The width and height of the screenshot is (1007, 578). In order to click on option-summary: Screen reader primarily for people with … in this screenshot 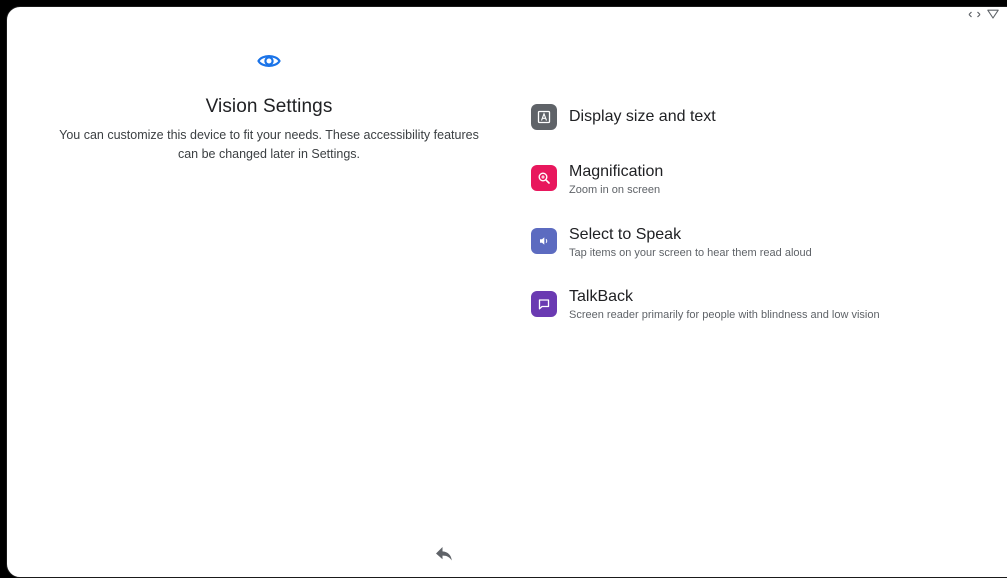, I will do `click(724, 315)`.